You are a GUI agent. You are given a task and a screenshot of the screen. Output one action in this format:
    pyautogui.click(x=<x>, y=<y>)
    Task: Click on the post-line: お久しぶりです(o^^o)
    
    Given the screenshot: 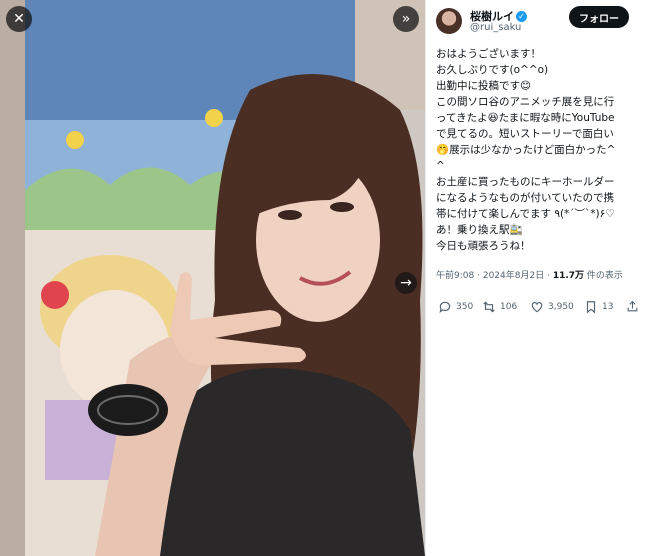 What is the action you would take?
    pyautogui.click(x=492, y=70)
    